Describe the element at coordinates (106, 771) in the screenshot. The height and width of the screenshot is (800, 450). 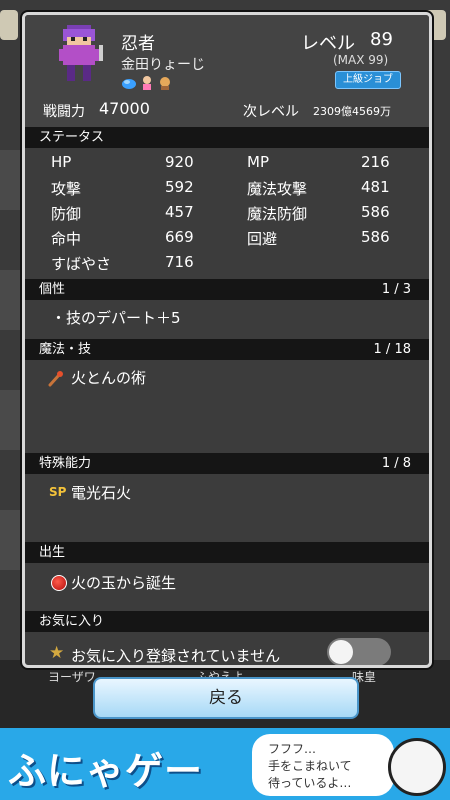
I see `ad-title: ふにゃゲー` at that location.